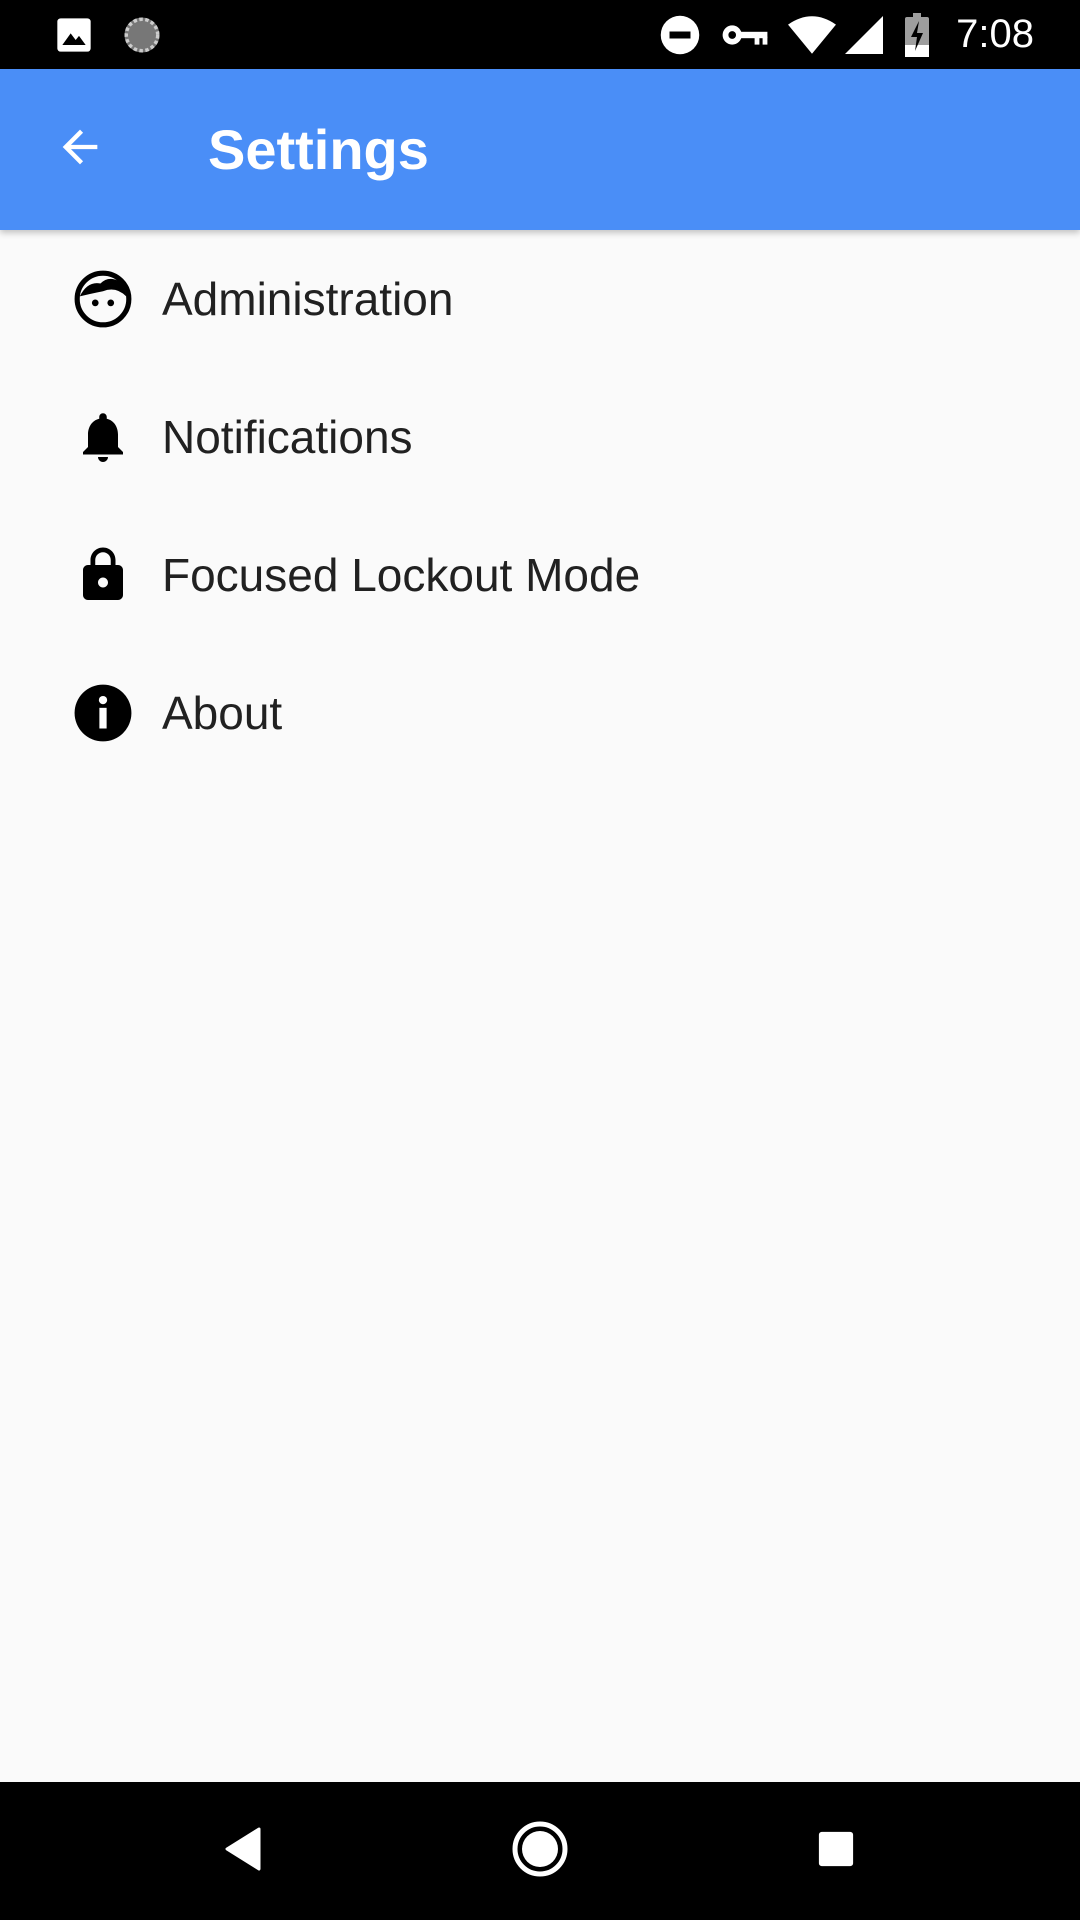  I want to click on do-not-disturb-icon, so click(680, 34).